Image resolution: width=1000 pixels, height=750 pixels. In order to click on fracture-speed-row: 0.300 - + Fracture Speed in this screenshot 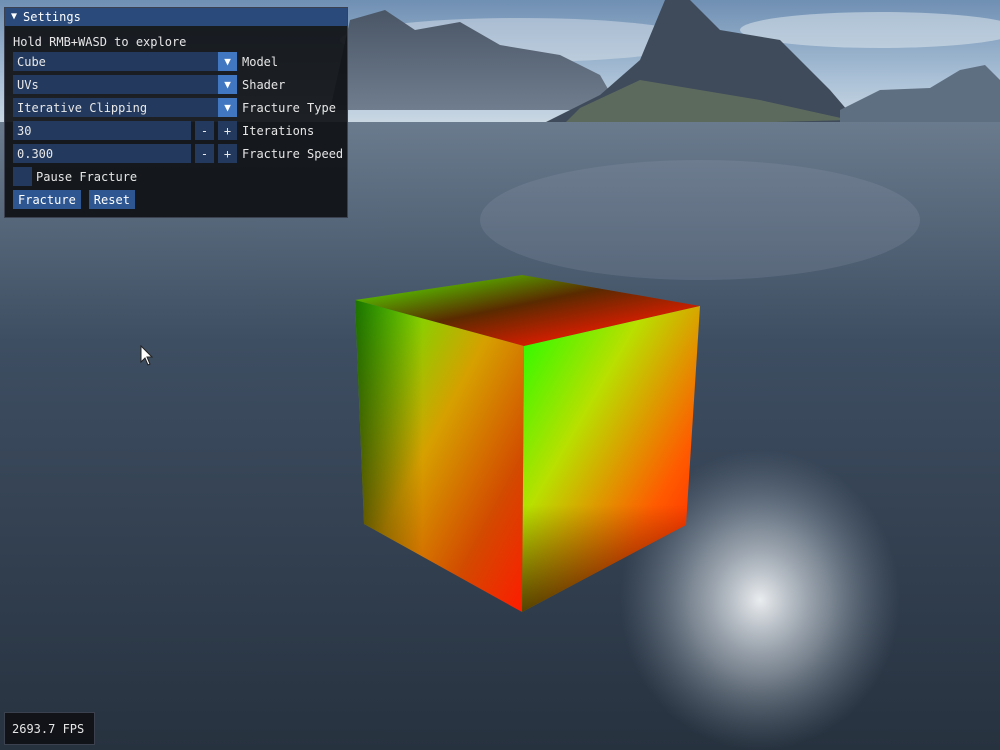, I will do `click(178, 153)`.